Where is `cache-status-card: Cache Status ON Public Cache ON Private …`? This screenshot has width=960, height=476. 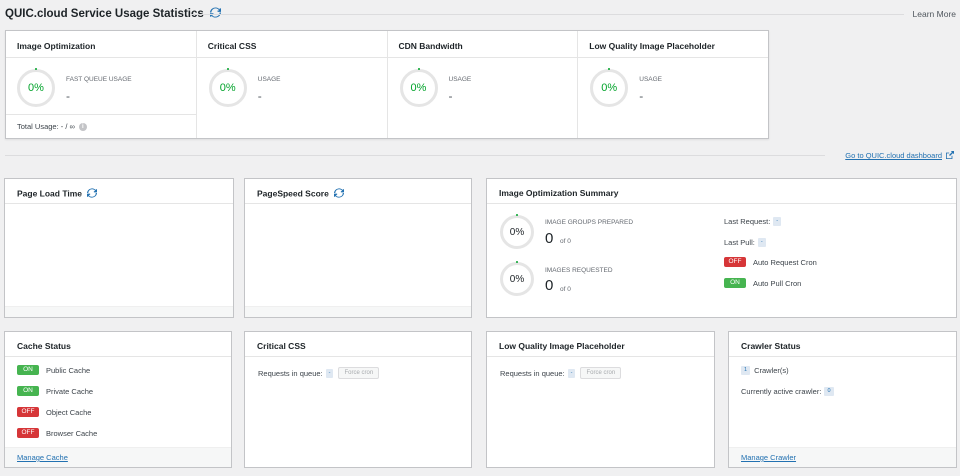 cache-status-card: Cache Status ON Public Cache ON Private … is located at coordinates (118, 399).